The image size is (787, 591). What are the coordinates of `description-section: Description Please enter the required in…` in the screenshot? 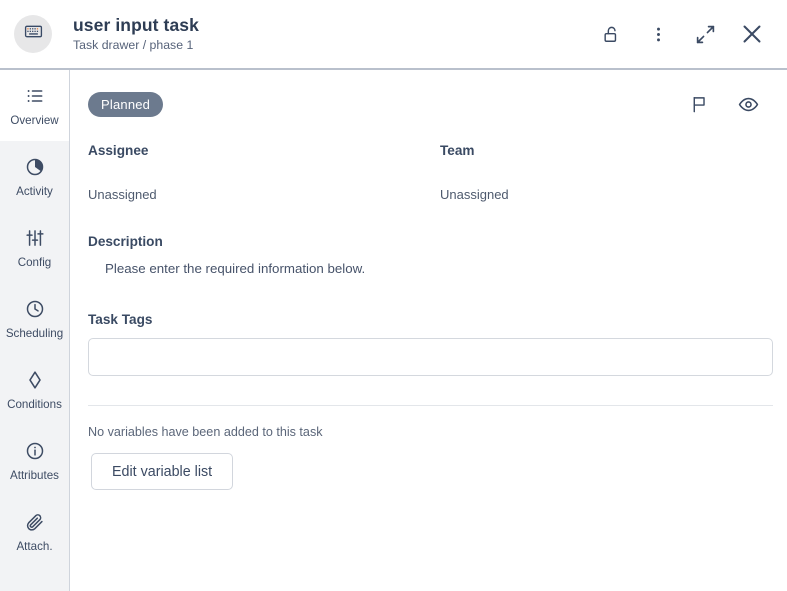 It's located at (429, 255).